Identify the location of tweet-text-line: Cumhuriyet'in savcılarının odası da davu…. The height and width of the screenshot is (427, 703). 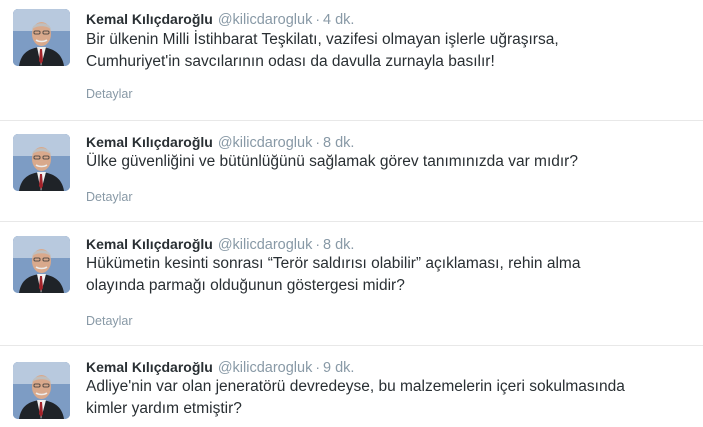
(290, 61).